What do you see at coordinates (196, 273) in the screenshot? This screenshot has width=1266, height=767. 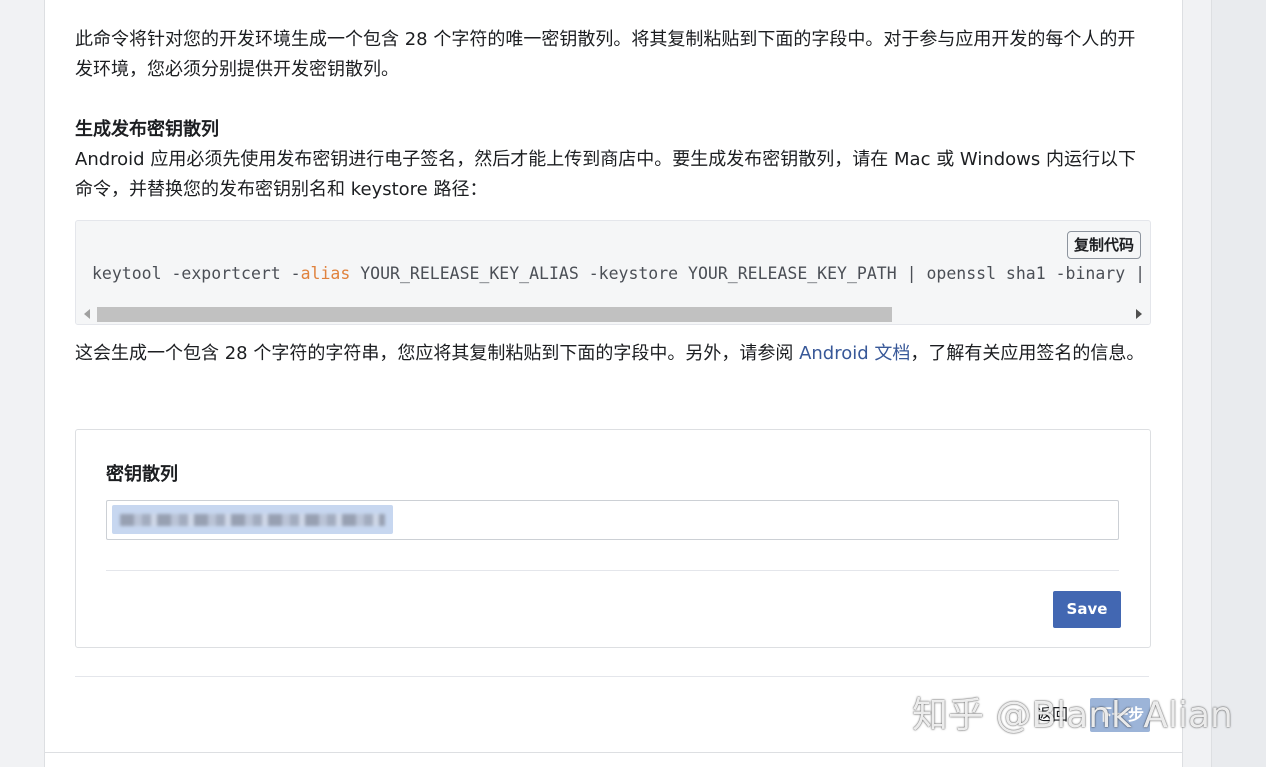 I see `code-prefix: keytool -exportcert -` at bounding box center [196, 273].